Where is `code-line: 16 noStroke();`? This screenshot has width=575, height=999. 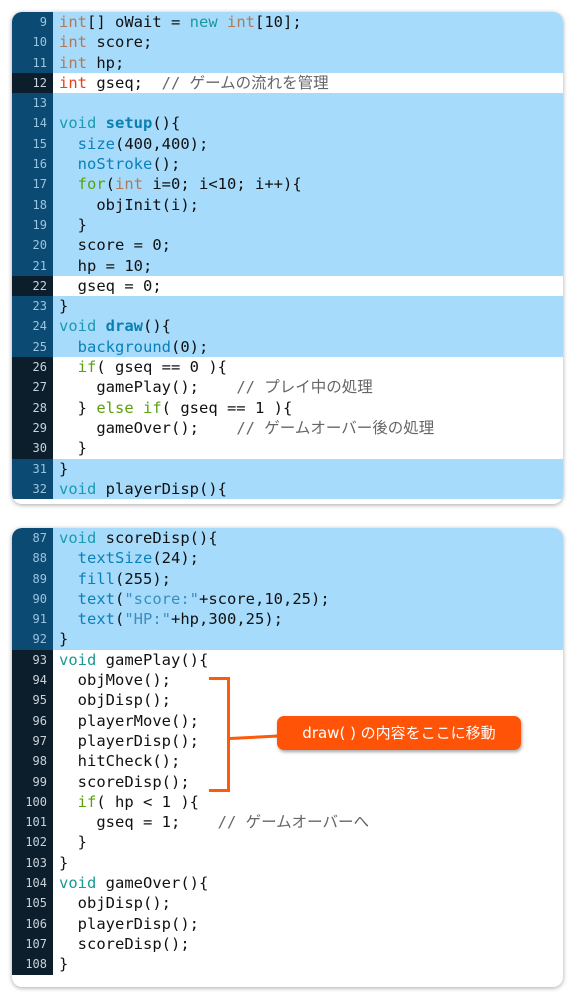 code-line: 16 noStroke(); is located at coordinates (287, 164).